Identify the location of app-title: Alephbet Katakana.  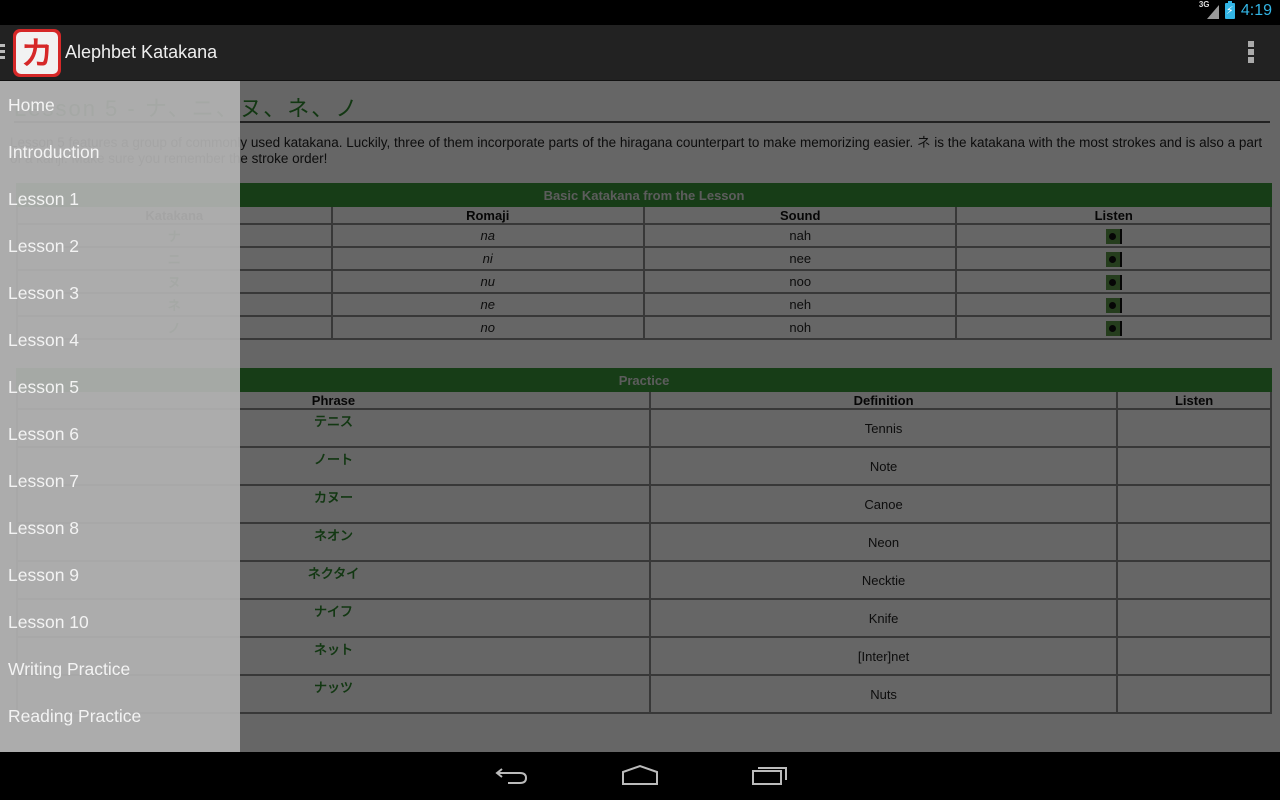
(141, 52).